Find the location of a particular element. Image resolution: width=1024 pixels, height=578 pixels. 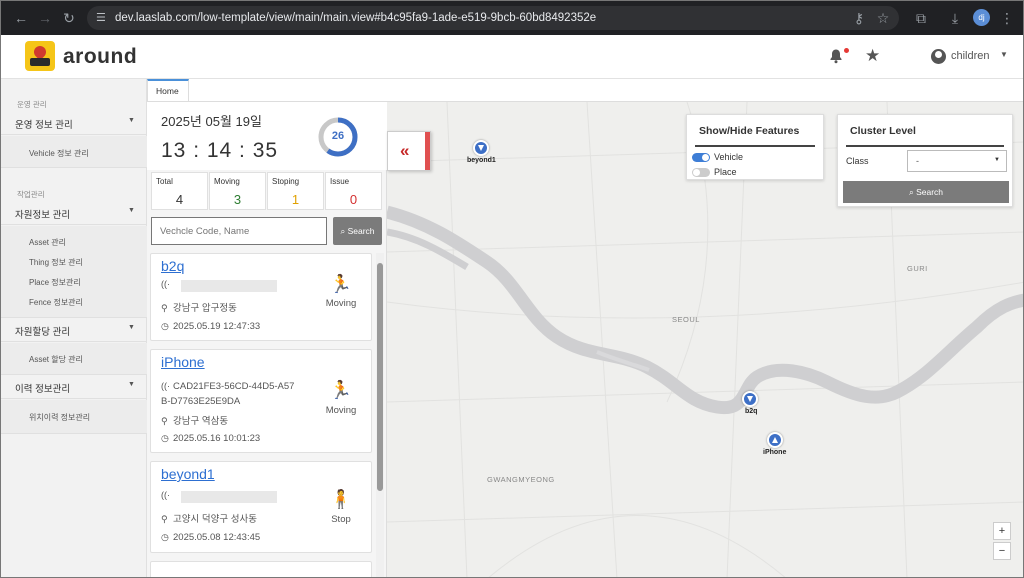

zoom-out-button: − is located at coordinates (1002, 551).